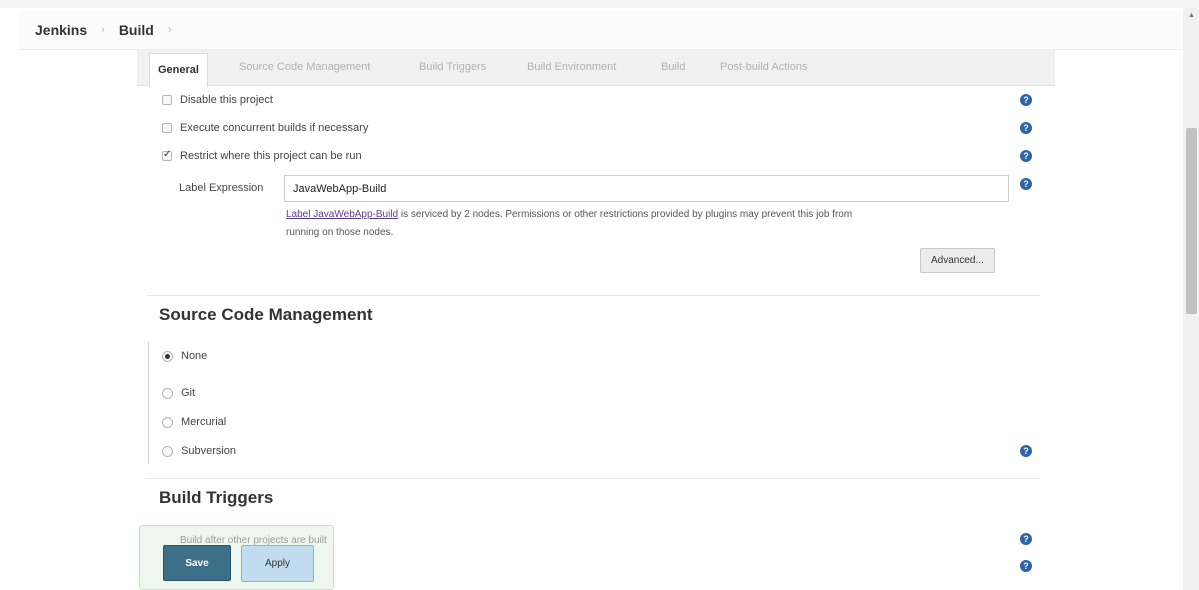 The image size is (1199, 590). Describe the element at coordinates (304, 67) in the screenshot. I see `tab-source-code-management: Source Code Management` at that location.